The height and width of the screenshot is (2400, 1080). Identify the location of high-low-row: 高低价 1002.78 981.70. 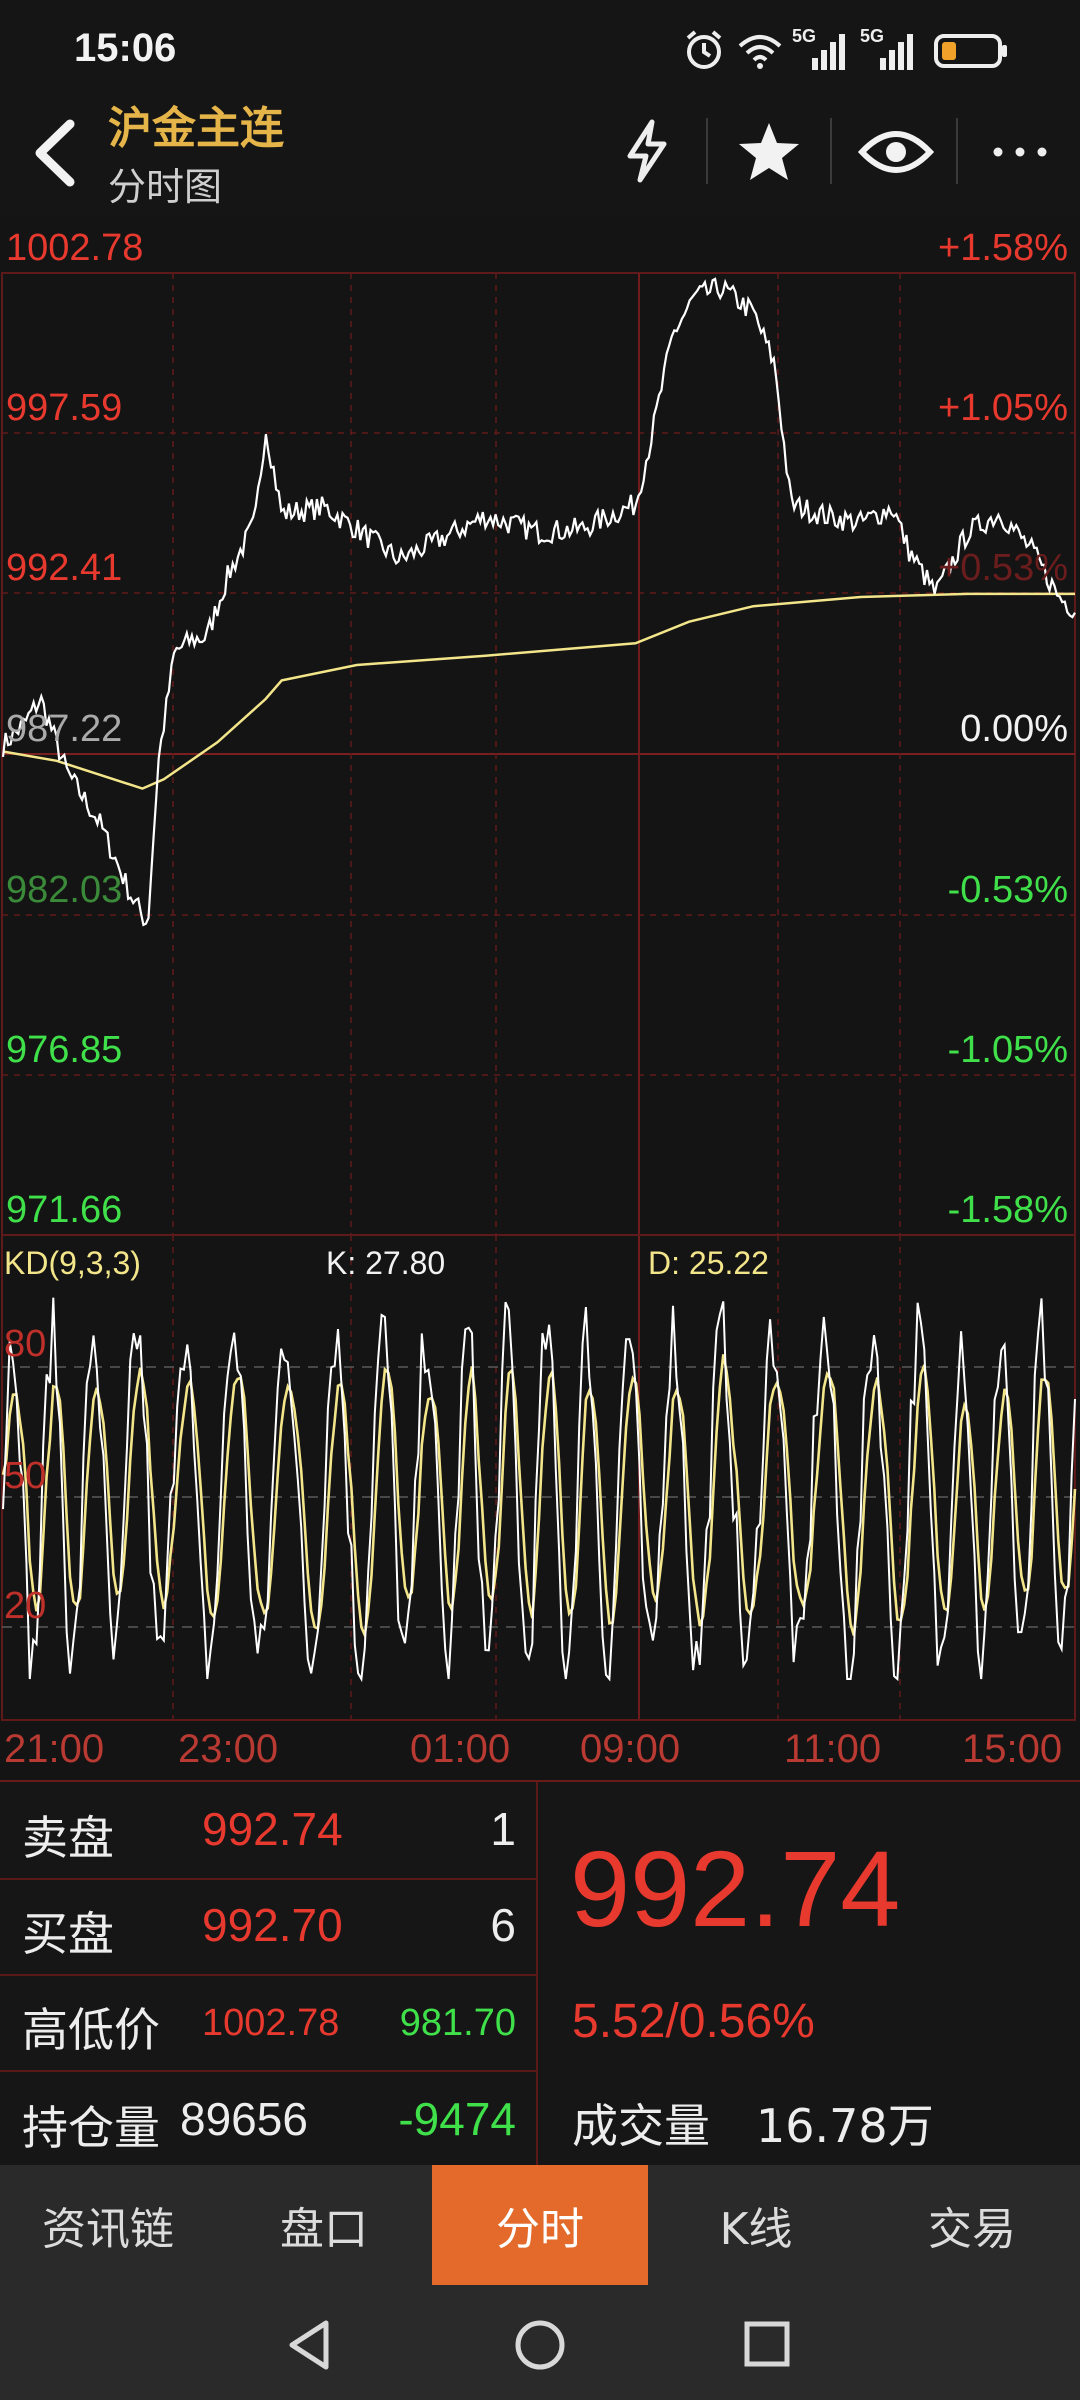
(268, 2023).